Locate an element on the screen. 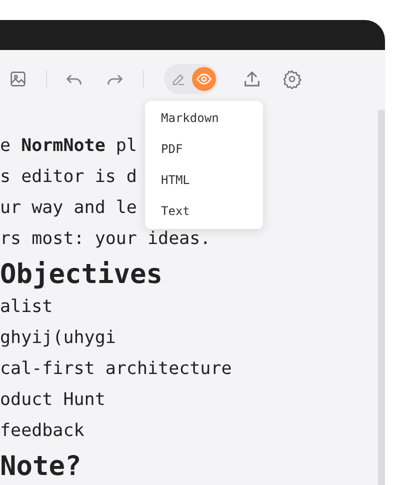  upload-icon is located at coordinates (252, 79).